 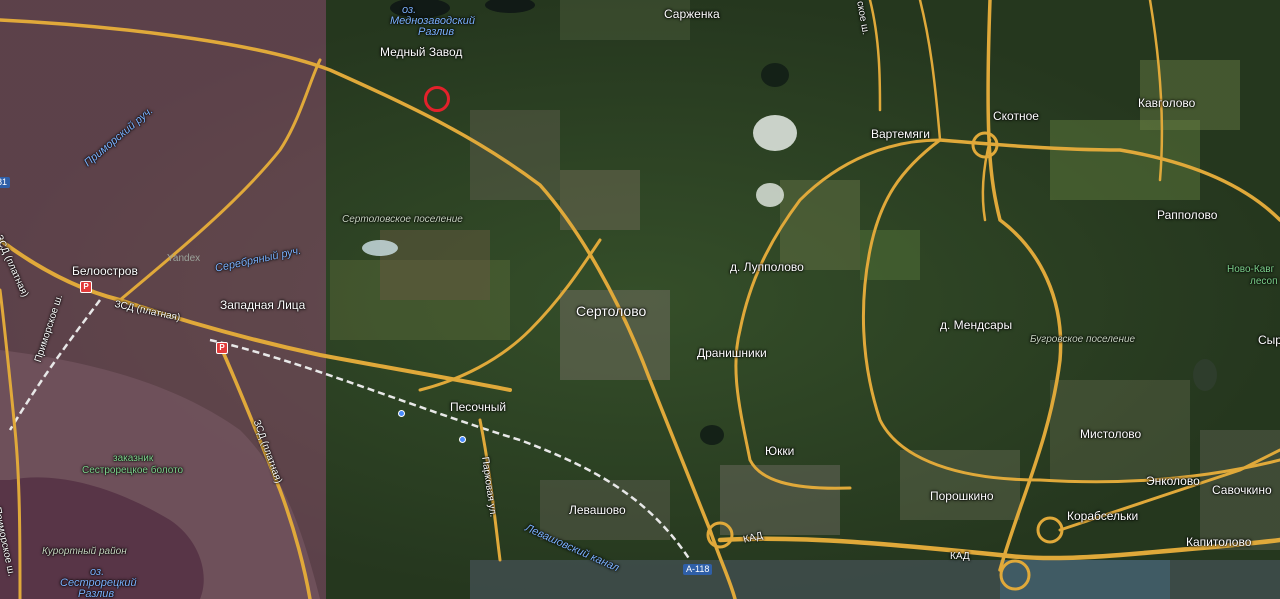 What do you see at coordinates (597, 510) in the screenshot?
I see `place-label: Левашово` at bounding box center [597, 510].